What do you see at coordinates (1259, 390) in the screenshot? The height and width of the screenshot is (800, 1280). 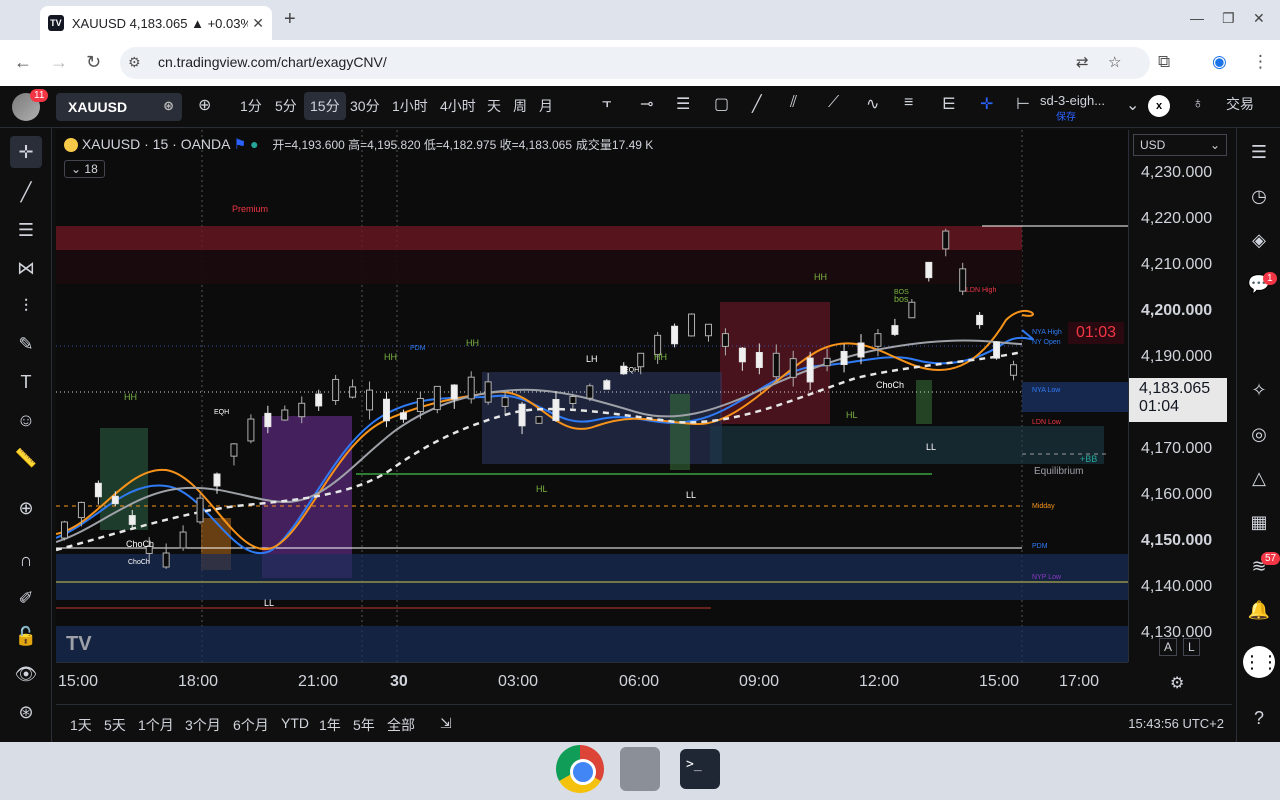 I see `ideas-icon: ✧` at bounding box center [1259, 390].